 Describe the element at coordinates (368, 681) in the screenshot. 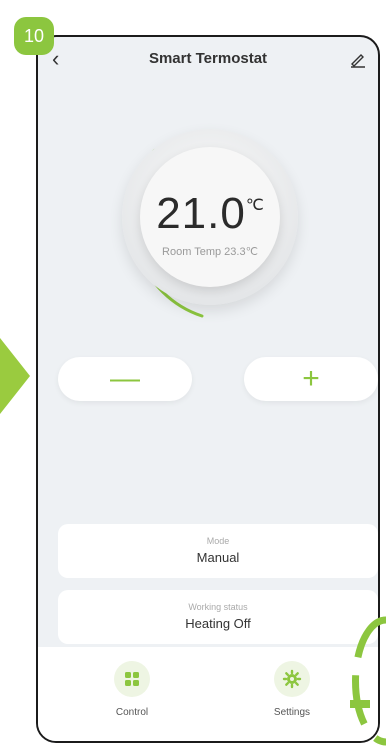

I see `highlight-arc` at that location.